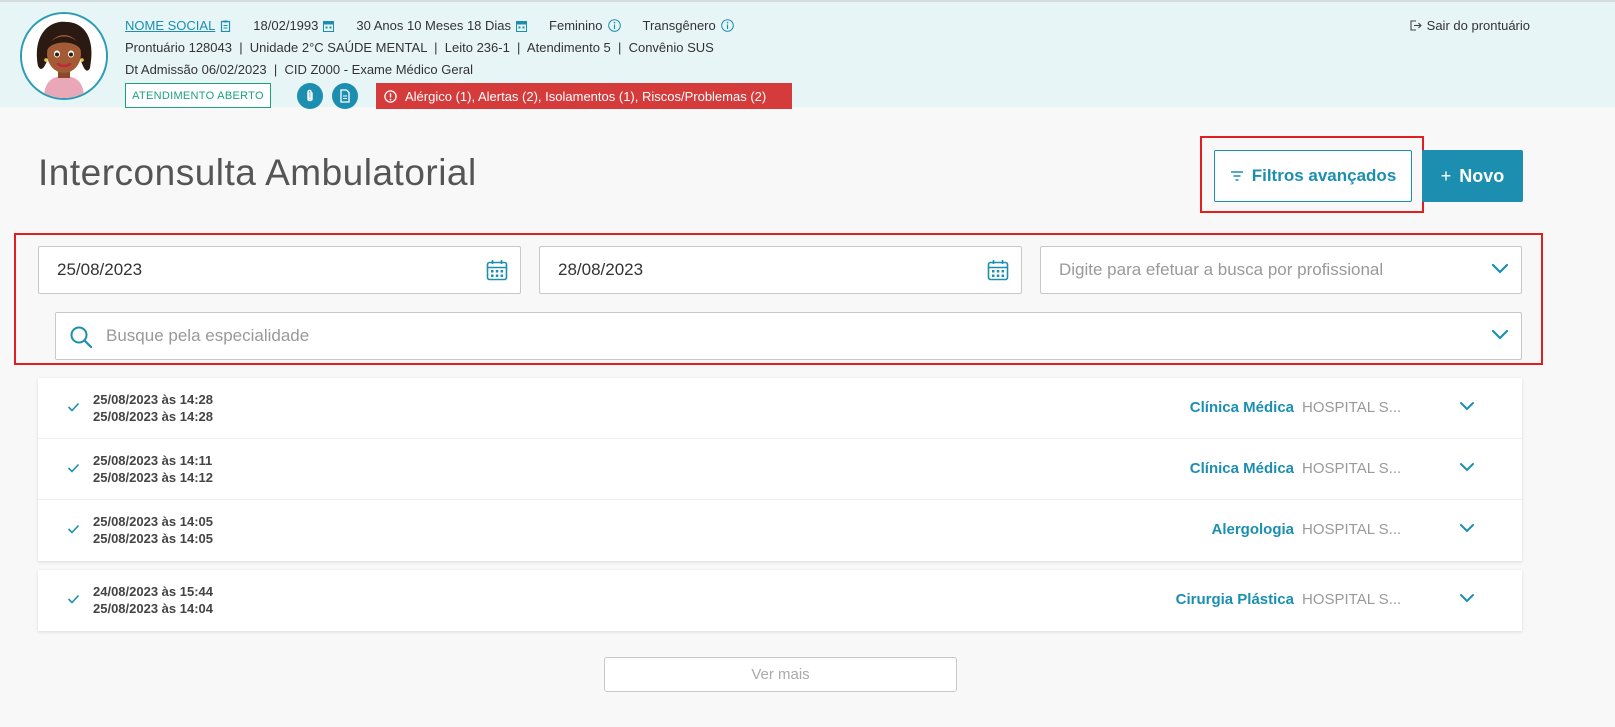 The width and height of the screenshot is (1615, 727). Describe the element at coordinates (576, 25) in the screenshot. I see `patient-sex: Feminino` at that location.